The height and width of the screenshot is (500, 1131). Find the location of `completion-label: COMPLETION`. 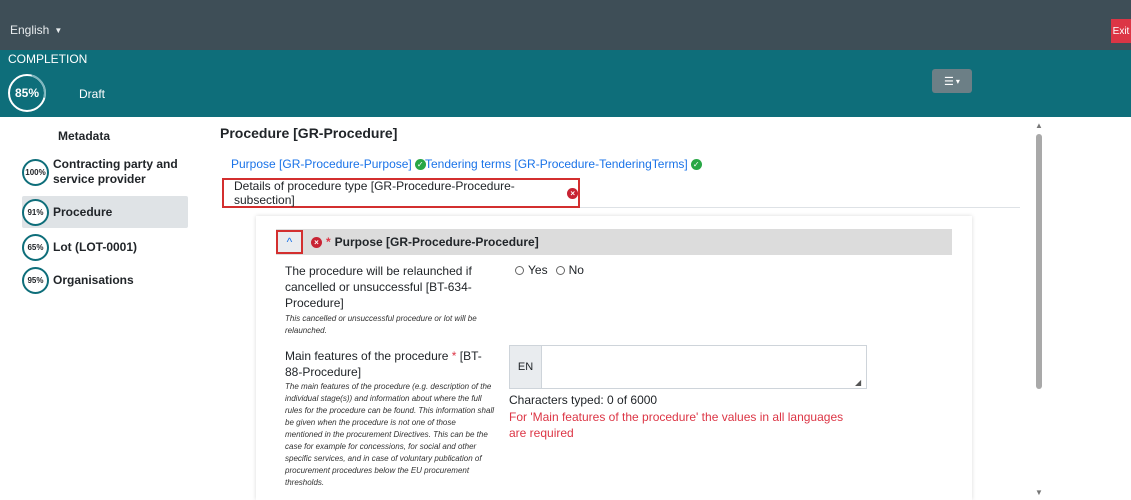

completion-label: COMPLETION is located at coordinates (48, 59).